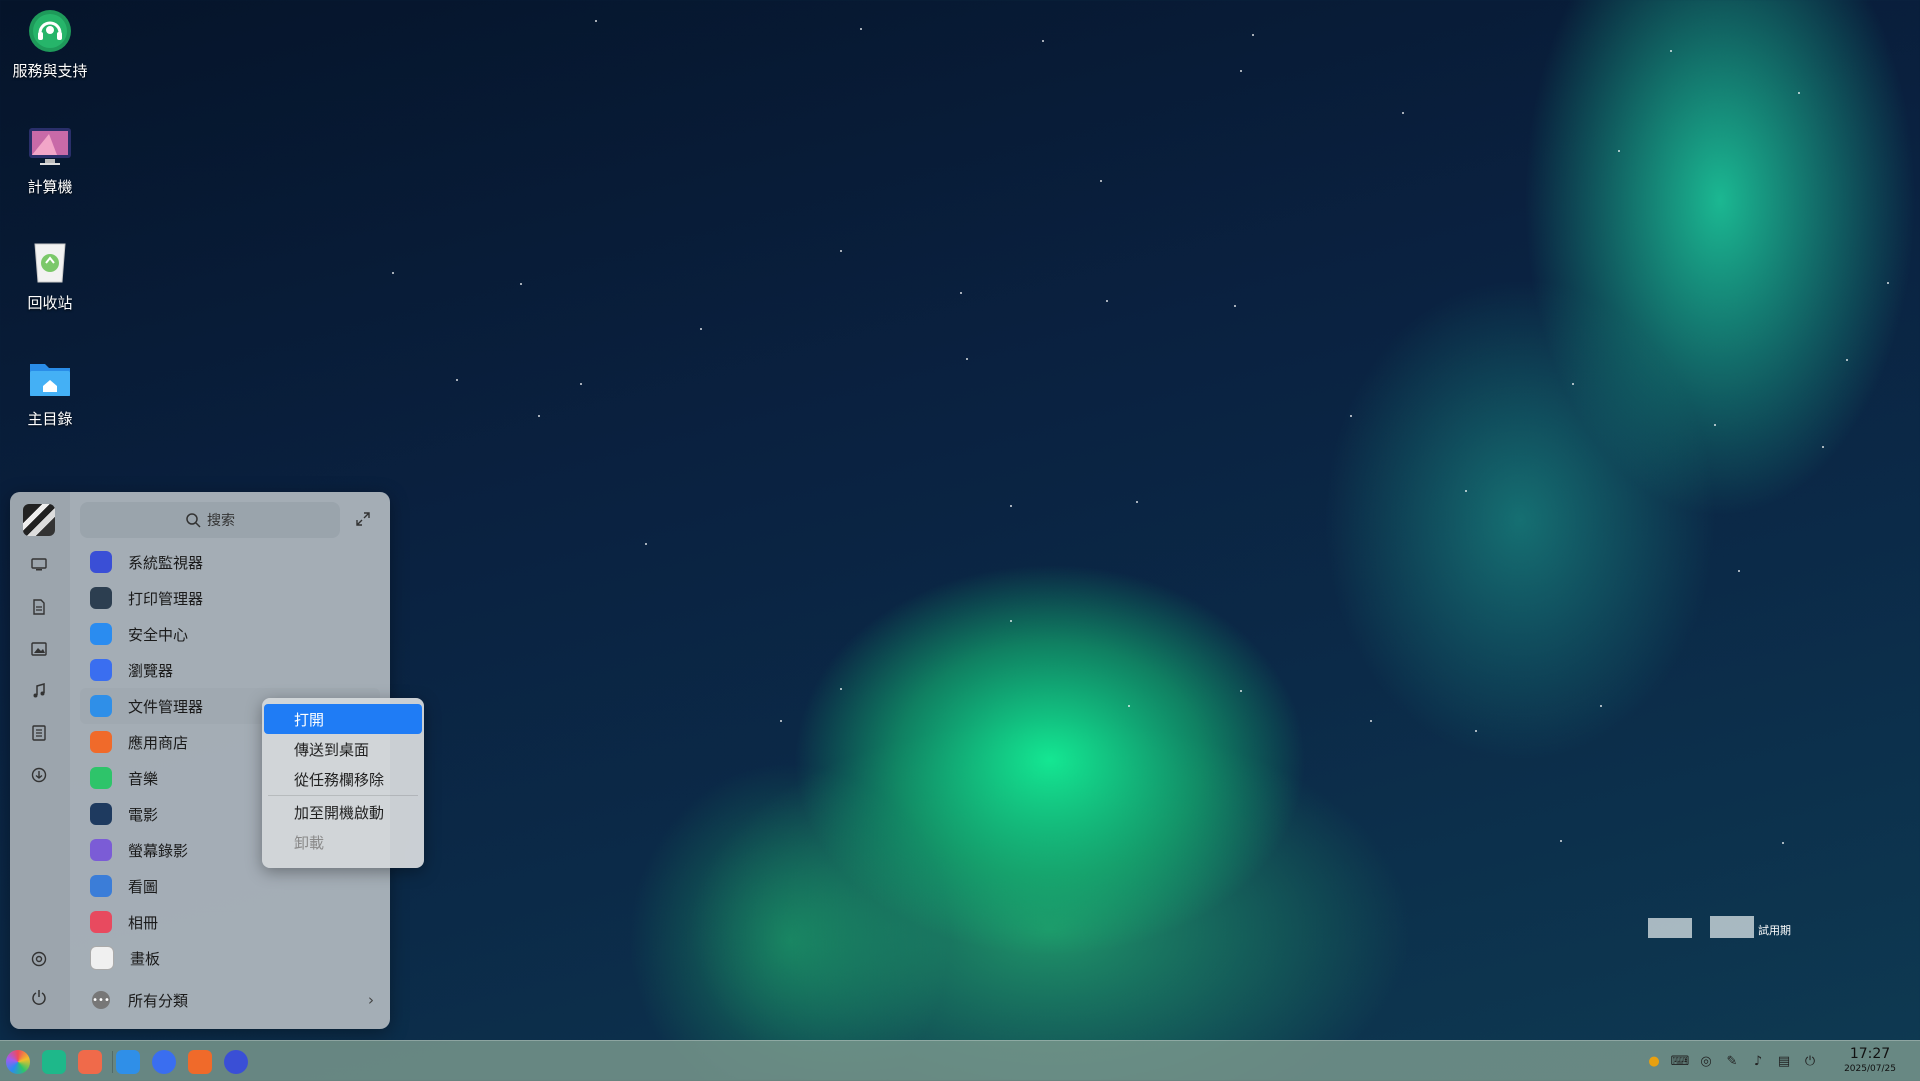  Describe the element at coordinates (235, 1000) in the screenshot. I see `all-categories-button: ••• 所有分類 ›` at that location.